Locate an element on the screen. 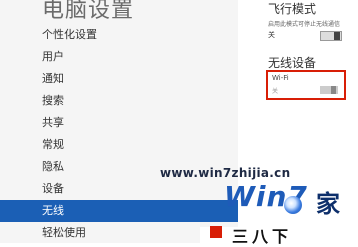 This screenshot has height=247, width=358. bottom-watermark-text: 三八下 is located at coordinates (262, 236).